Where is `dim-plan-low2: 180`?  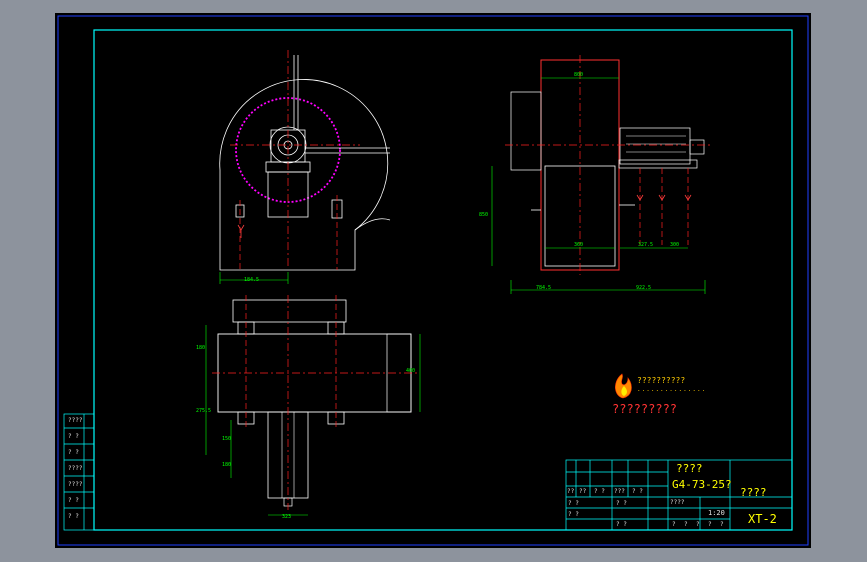 dim-plan-low2: 180 is located at coordinates (227, 465).